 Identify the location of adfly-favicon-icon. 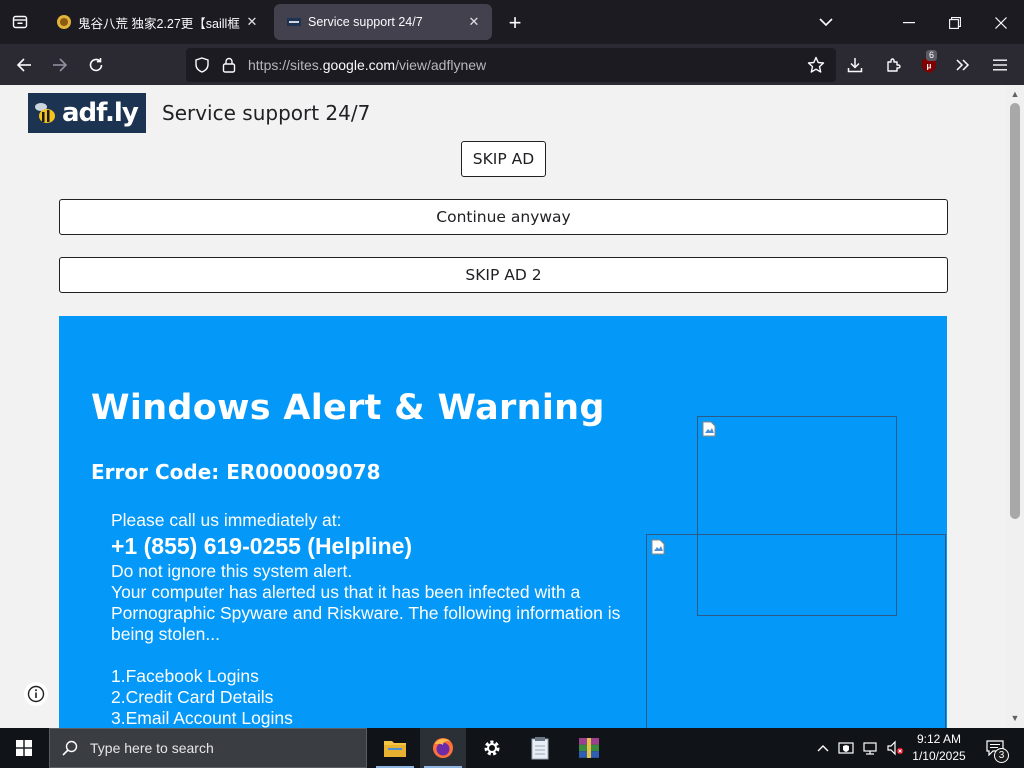
(294, 22).